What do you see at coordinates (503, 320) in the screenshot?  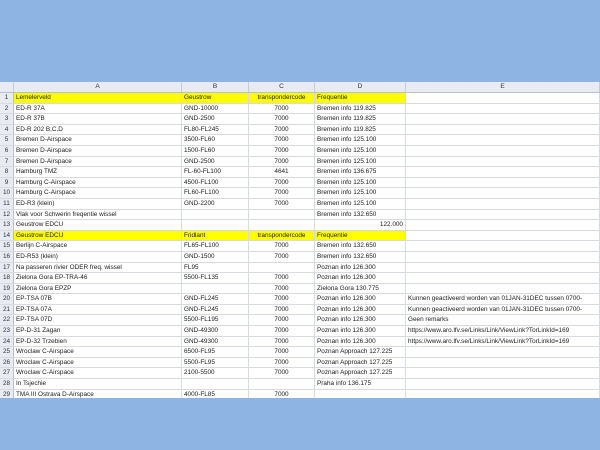 I see `cell-e: Geen remarks` at bounding box center [503, 320].